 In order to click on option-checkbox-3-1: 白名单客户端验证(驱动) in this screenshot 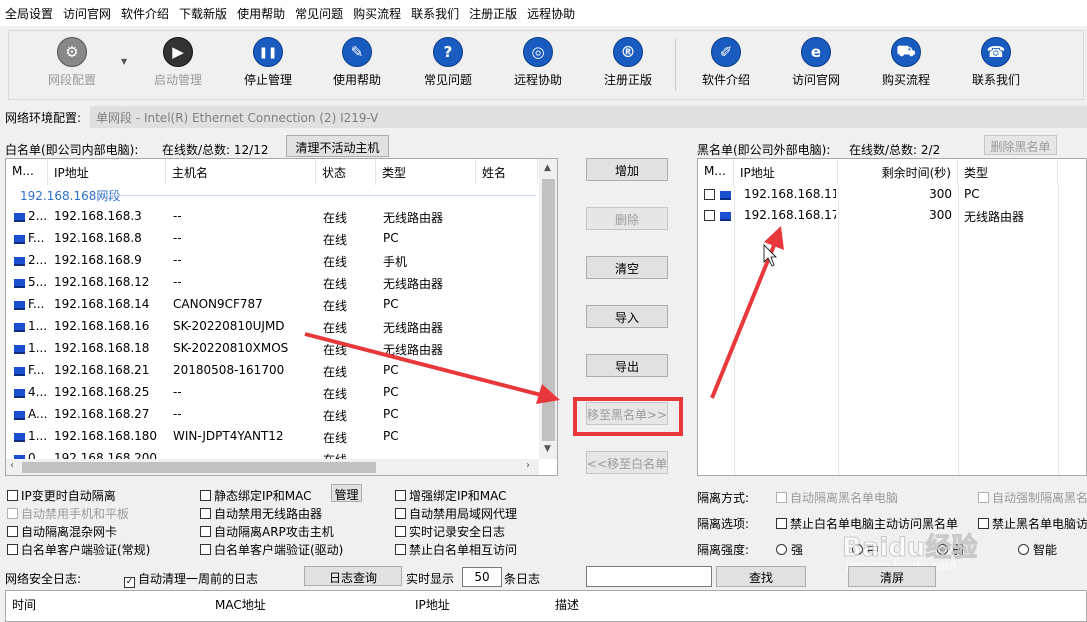, I will do `click(271, 549)`.